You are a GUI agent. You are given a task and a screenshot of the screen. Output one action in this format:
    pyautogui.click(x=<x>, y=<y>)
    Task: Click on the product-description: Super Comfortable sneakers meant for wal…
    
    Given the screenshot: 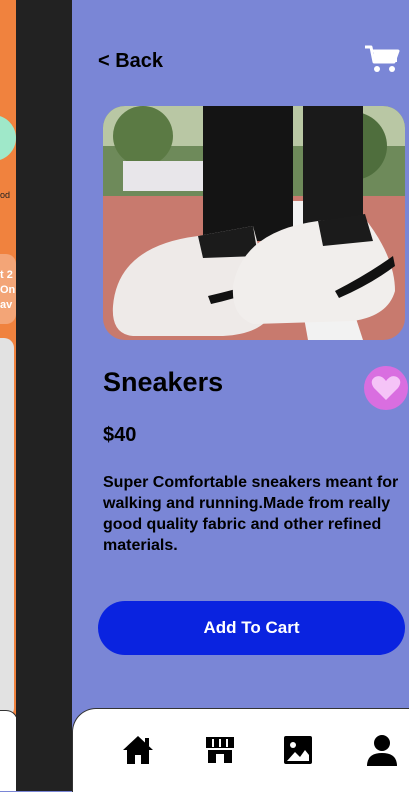 What is the action you would take?
    pyautogui.click(x=251, y=514)
    